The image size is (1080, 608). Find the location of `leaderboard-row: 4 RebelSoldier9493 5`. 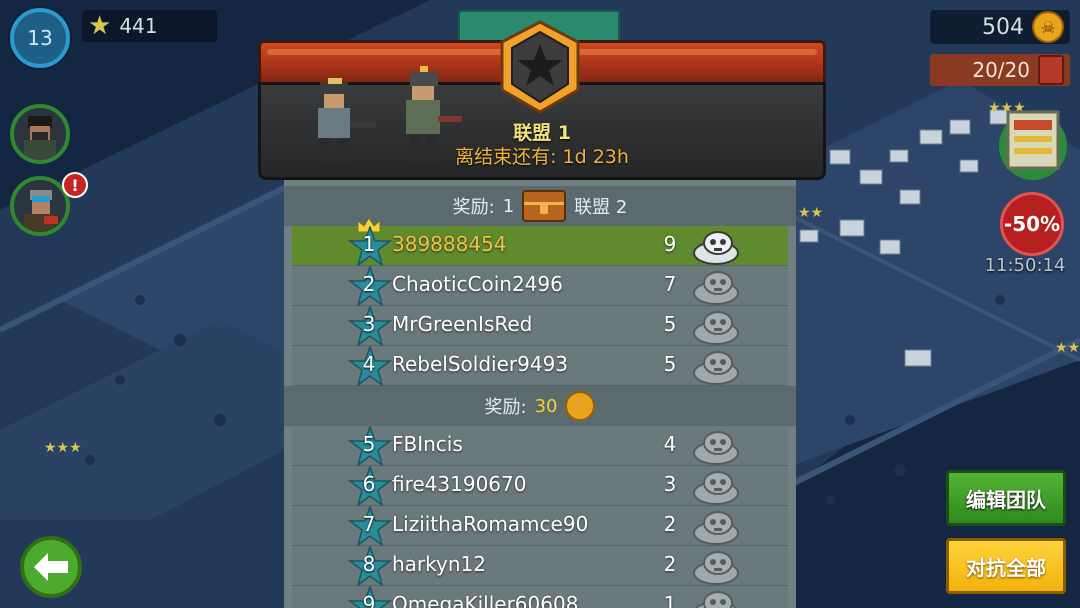

leaderboard-row: 4 RebelSoldier9493 5 is located at coordinates (540, 366).